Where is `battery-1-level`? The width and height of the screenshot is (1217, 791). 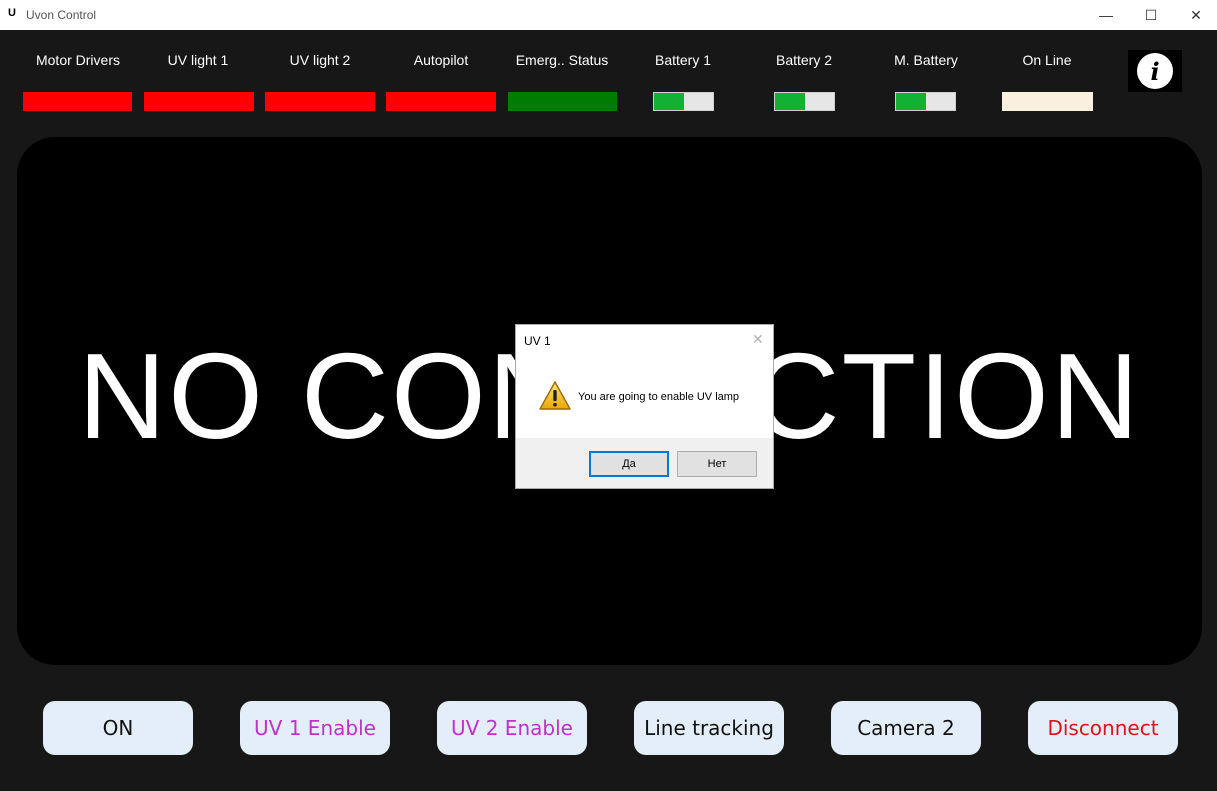
battery-1-level is located at coordinates (669, 101).